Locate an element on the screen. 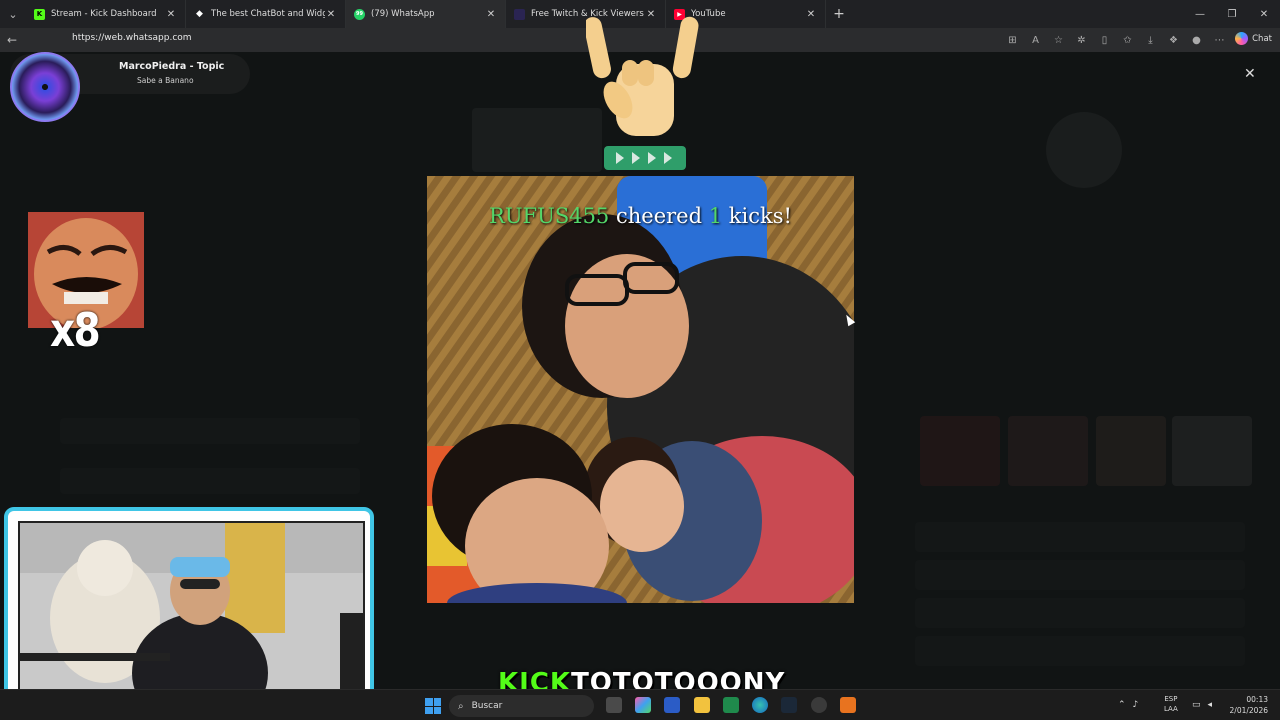  windows-start-icon is located at coordinates (433, 706).